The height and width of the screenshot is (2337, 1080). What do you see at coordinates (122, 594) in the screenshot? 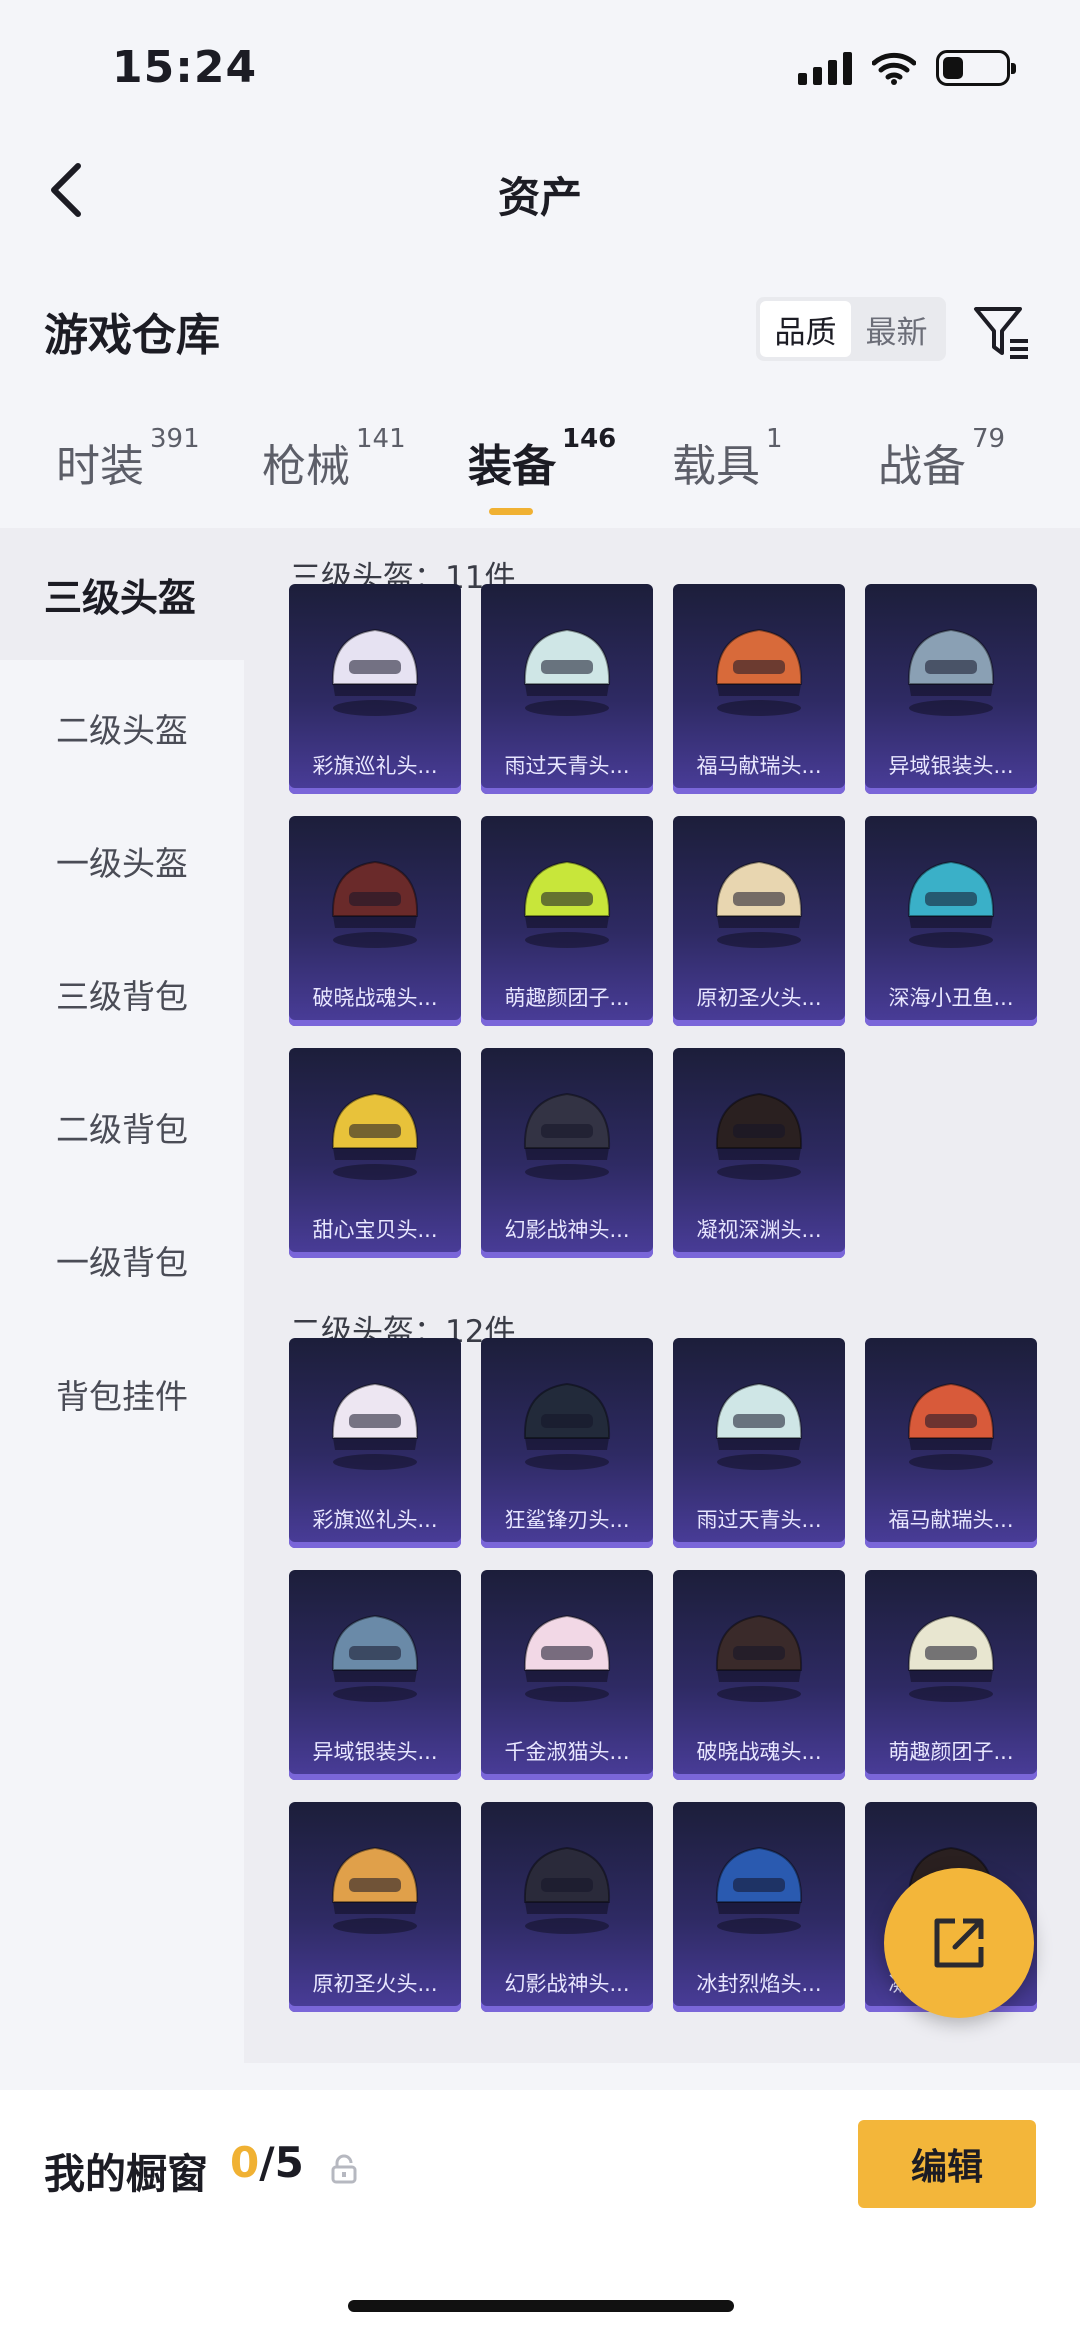
I see `sidebar-item-level3-helmet: 三级头盔` at bounding box center [122, 594].